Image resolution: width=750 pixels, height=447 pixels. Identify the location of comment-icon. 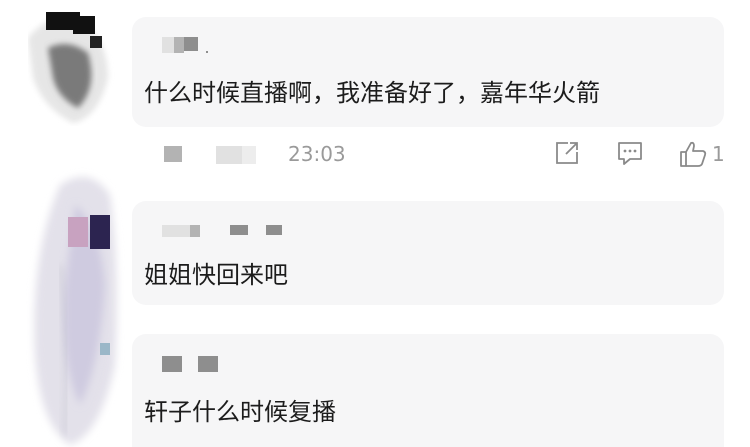
(630, 155).